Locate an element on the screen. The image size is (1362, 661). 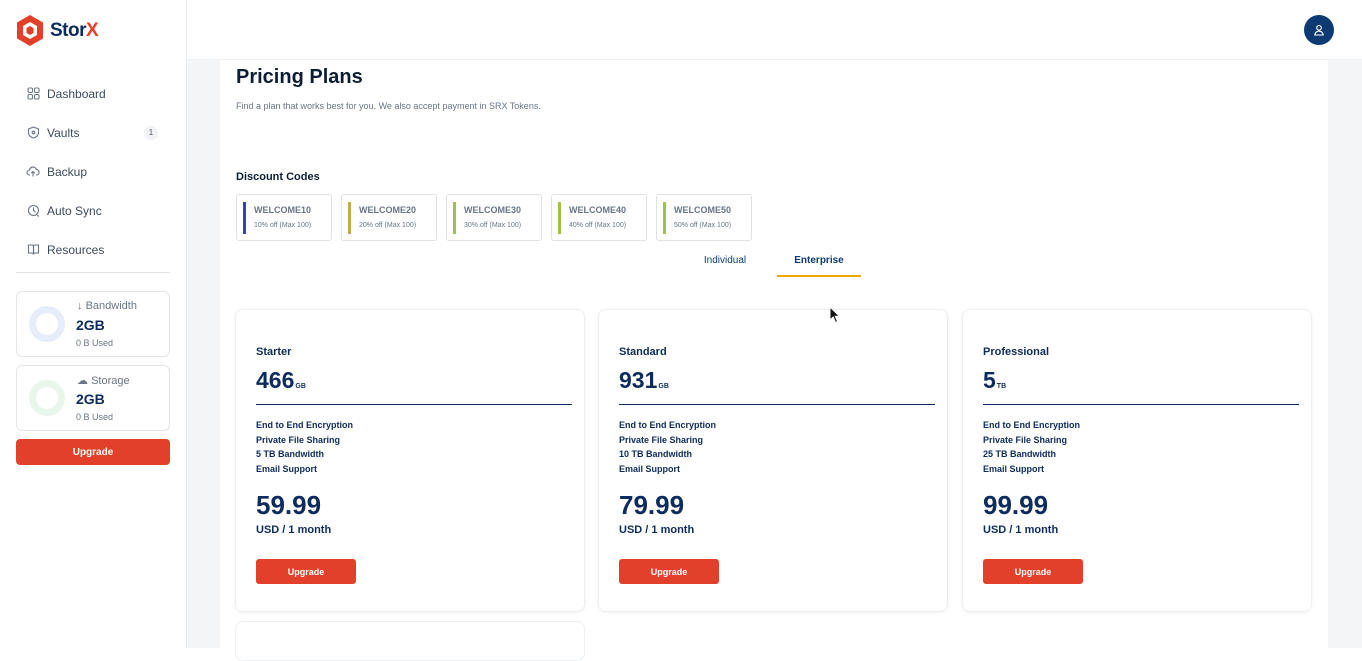
user-avatar is located at coordinates (1319, 30).